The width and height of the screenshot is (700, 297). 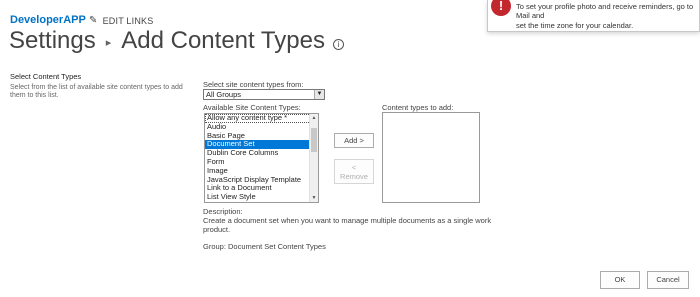 What do you see at coordinates (620, 280) in the screenshot?
I see `ok-button: OK` at bounding box center [620, 280].